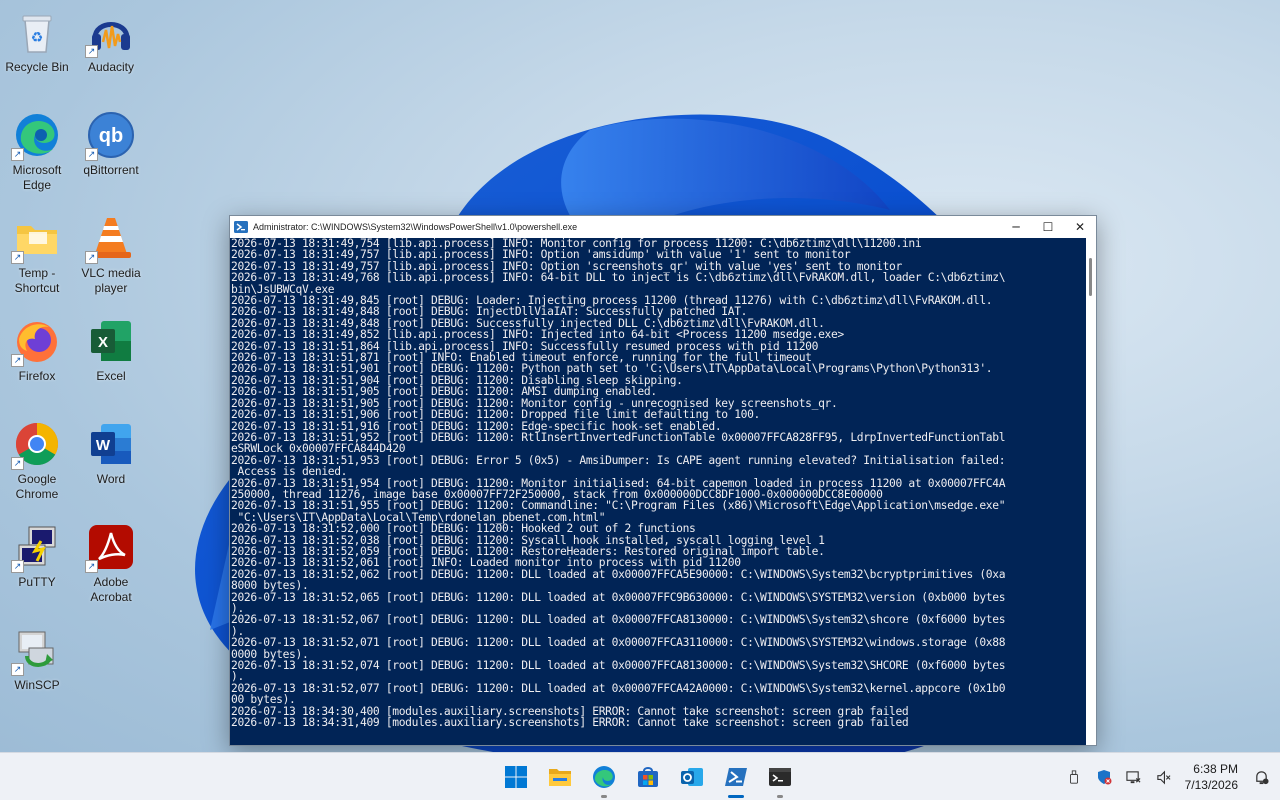 The width and height of the screenshot is (1280, 800). What do you see at coordinates (37, 556) in the screenshot?
I see `desktop-icon-putty: ↗ PuTTY` at bounding box center [37, 556].